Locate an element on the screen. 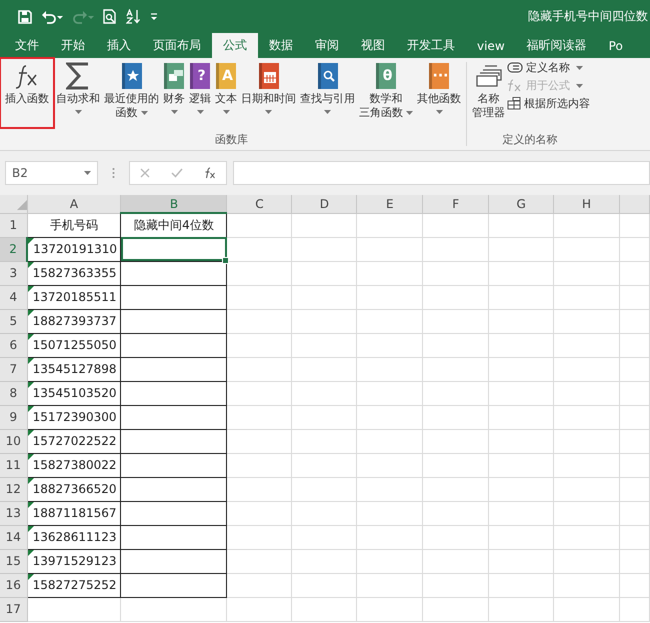 The width and height of the screenshot is (650, 623). ribbon-tab: 审阅 is located at coordinates (327, 45).